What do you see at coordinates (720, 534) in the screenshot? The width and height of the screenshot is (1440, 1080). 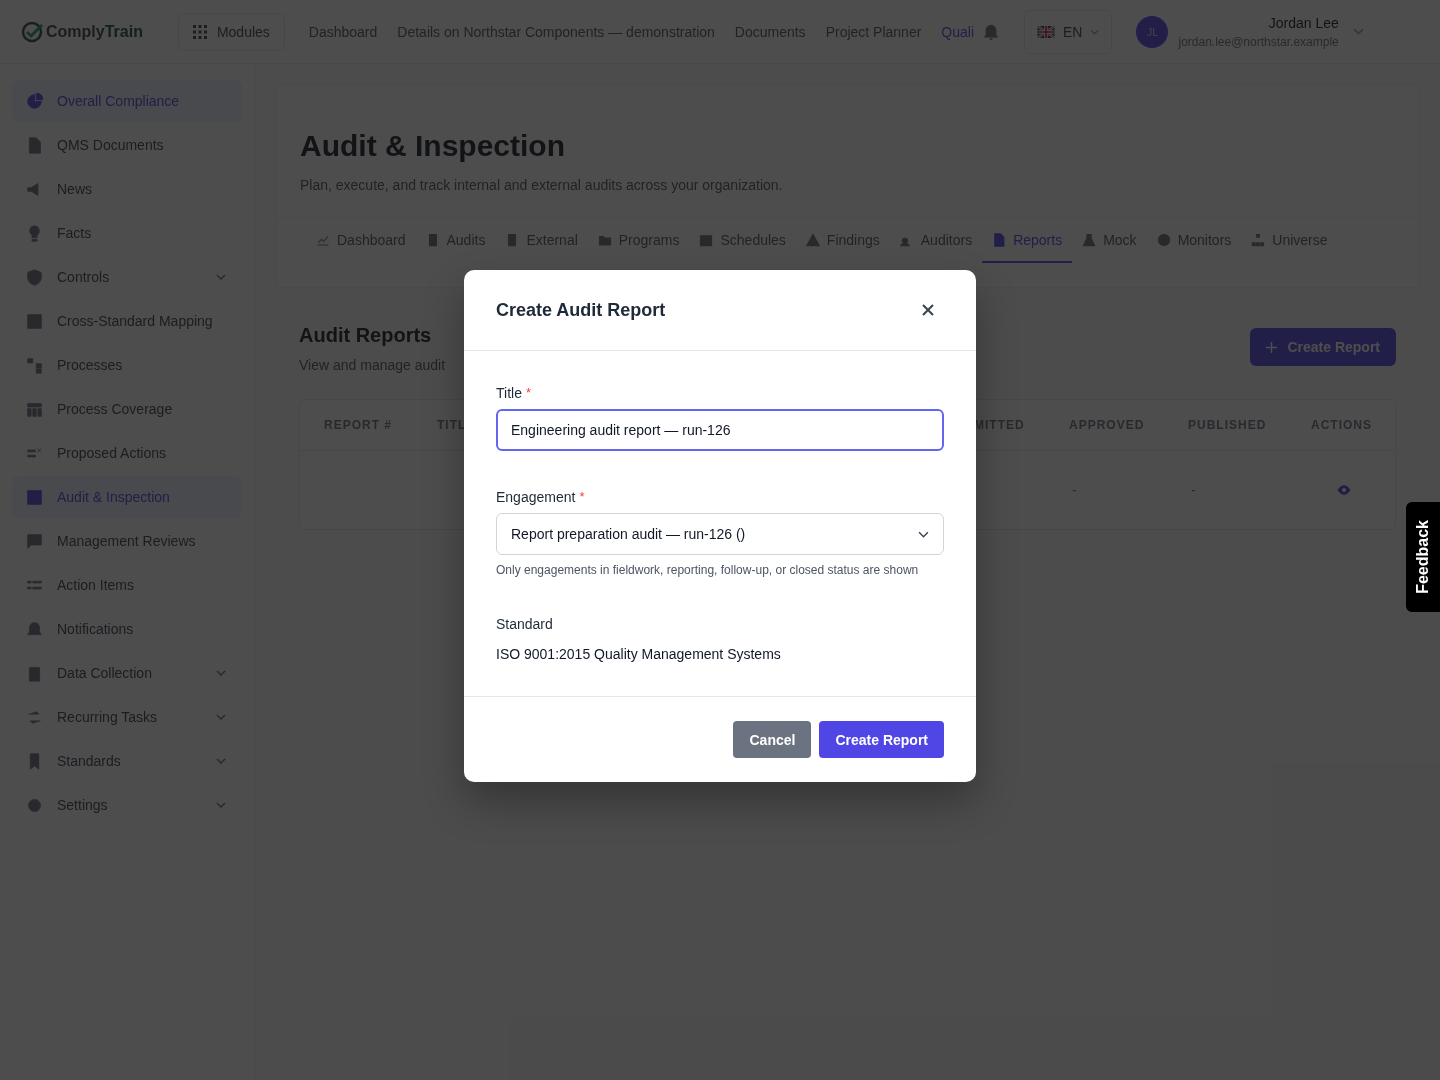 I see `engagement-select: Report preparation audit — run-126 ()` at bounding box center [720, 534].